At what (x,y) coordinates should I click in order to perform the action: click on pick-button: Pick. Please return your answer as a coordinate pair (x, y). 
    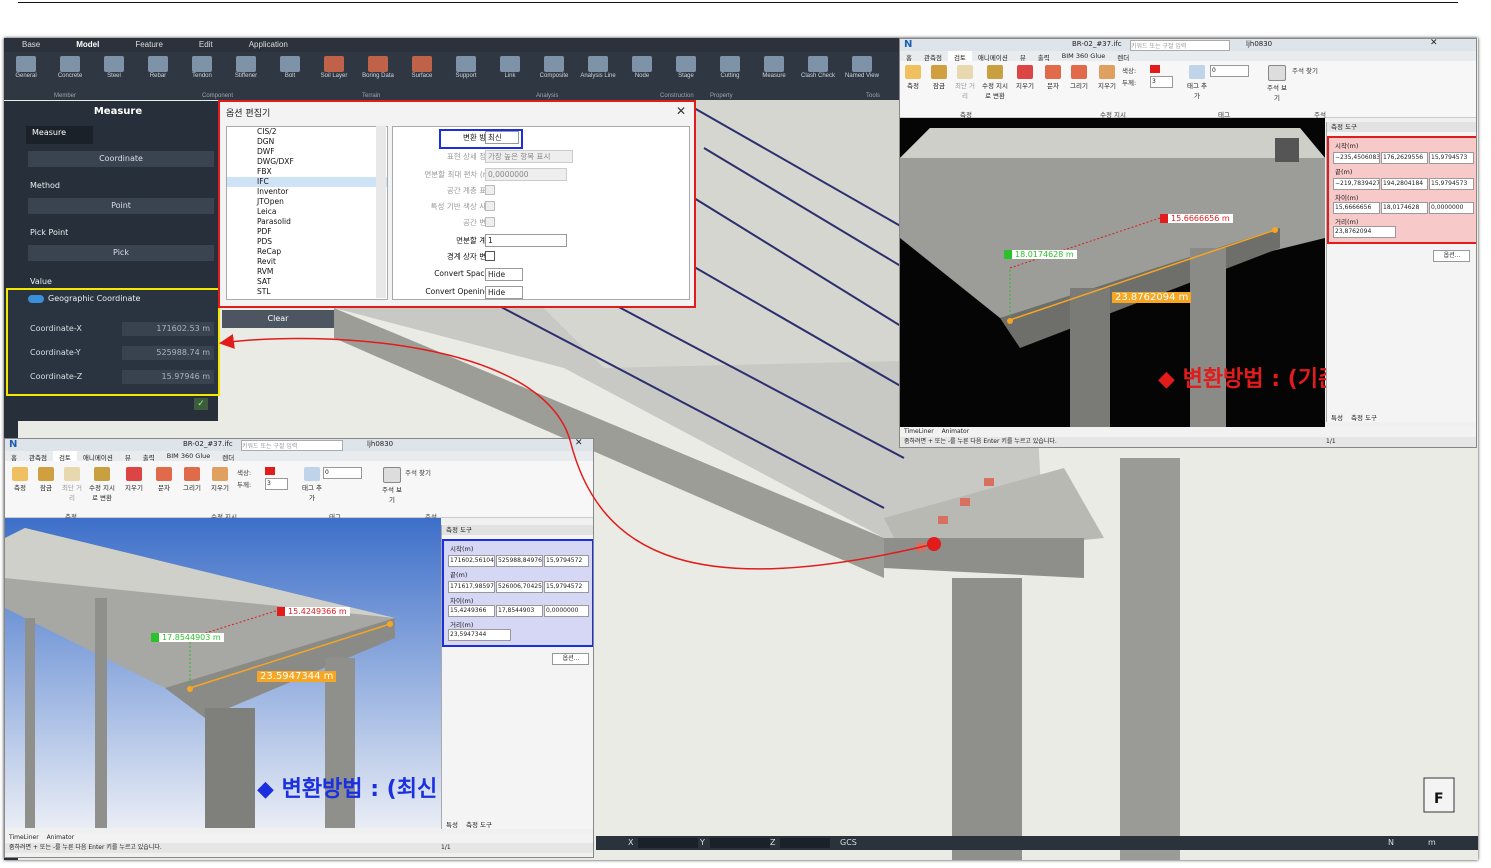
    Looking at the image, I should click on (121, 253).